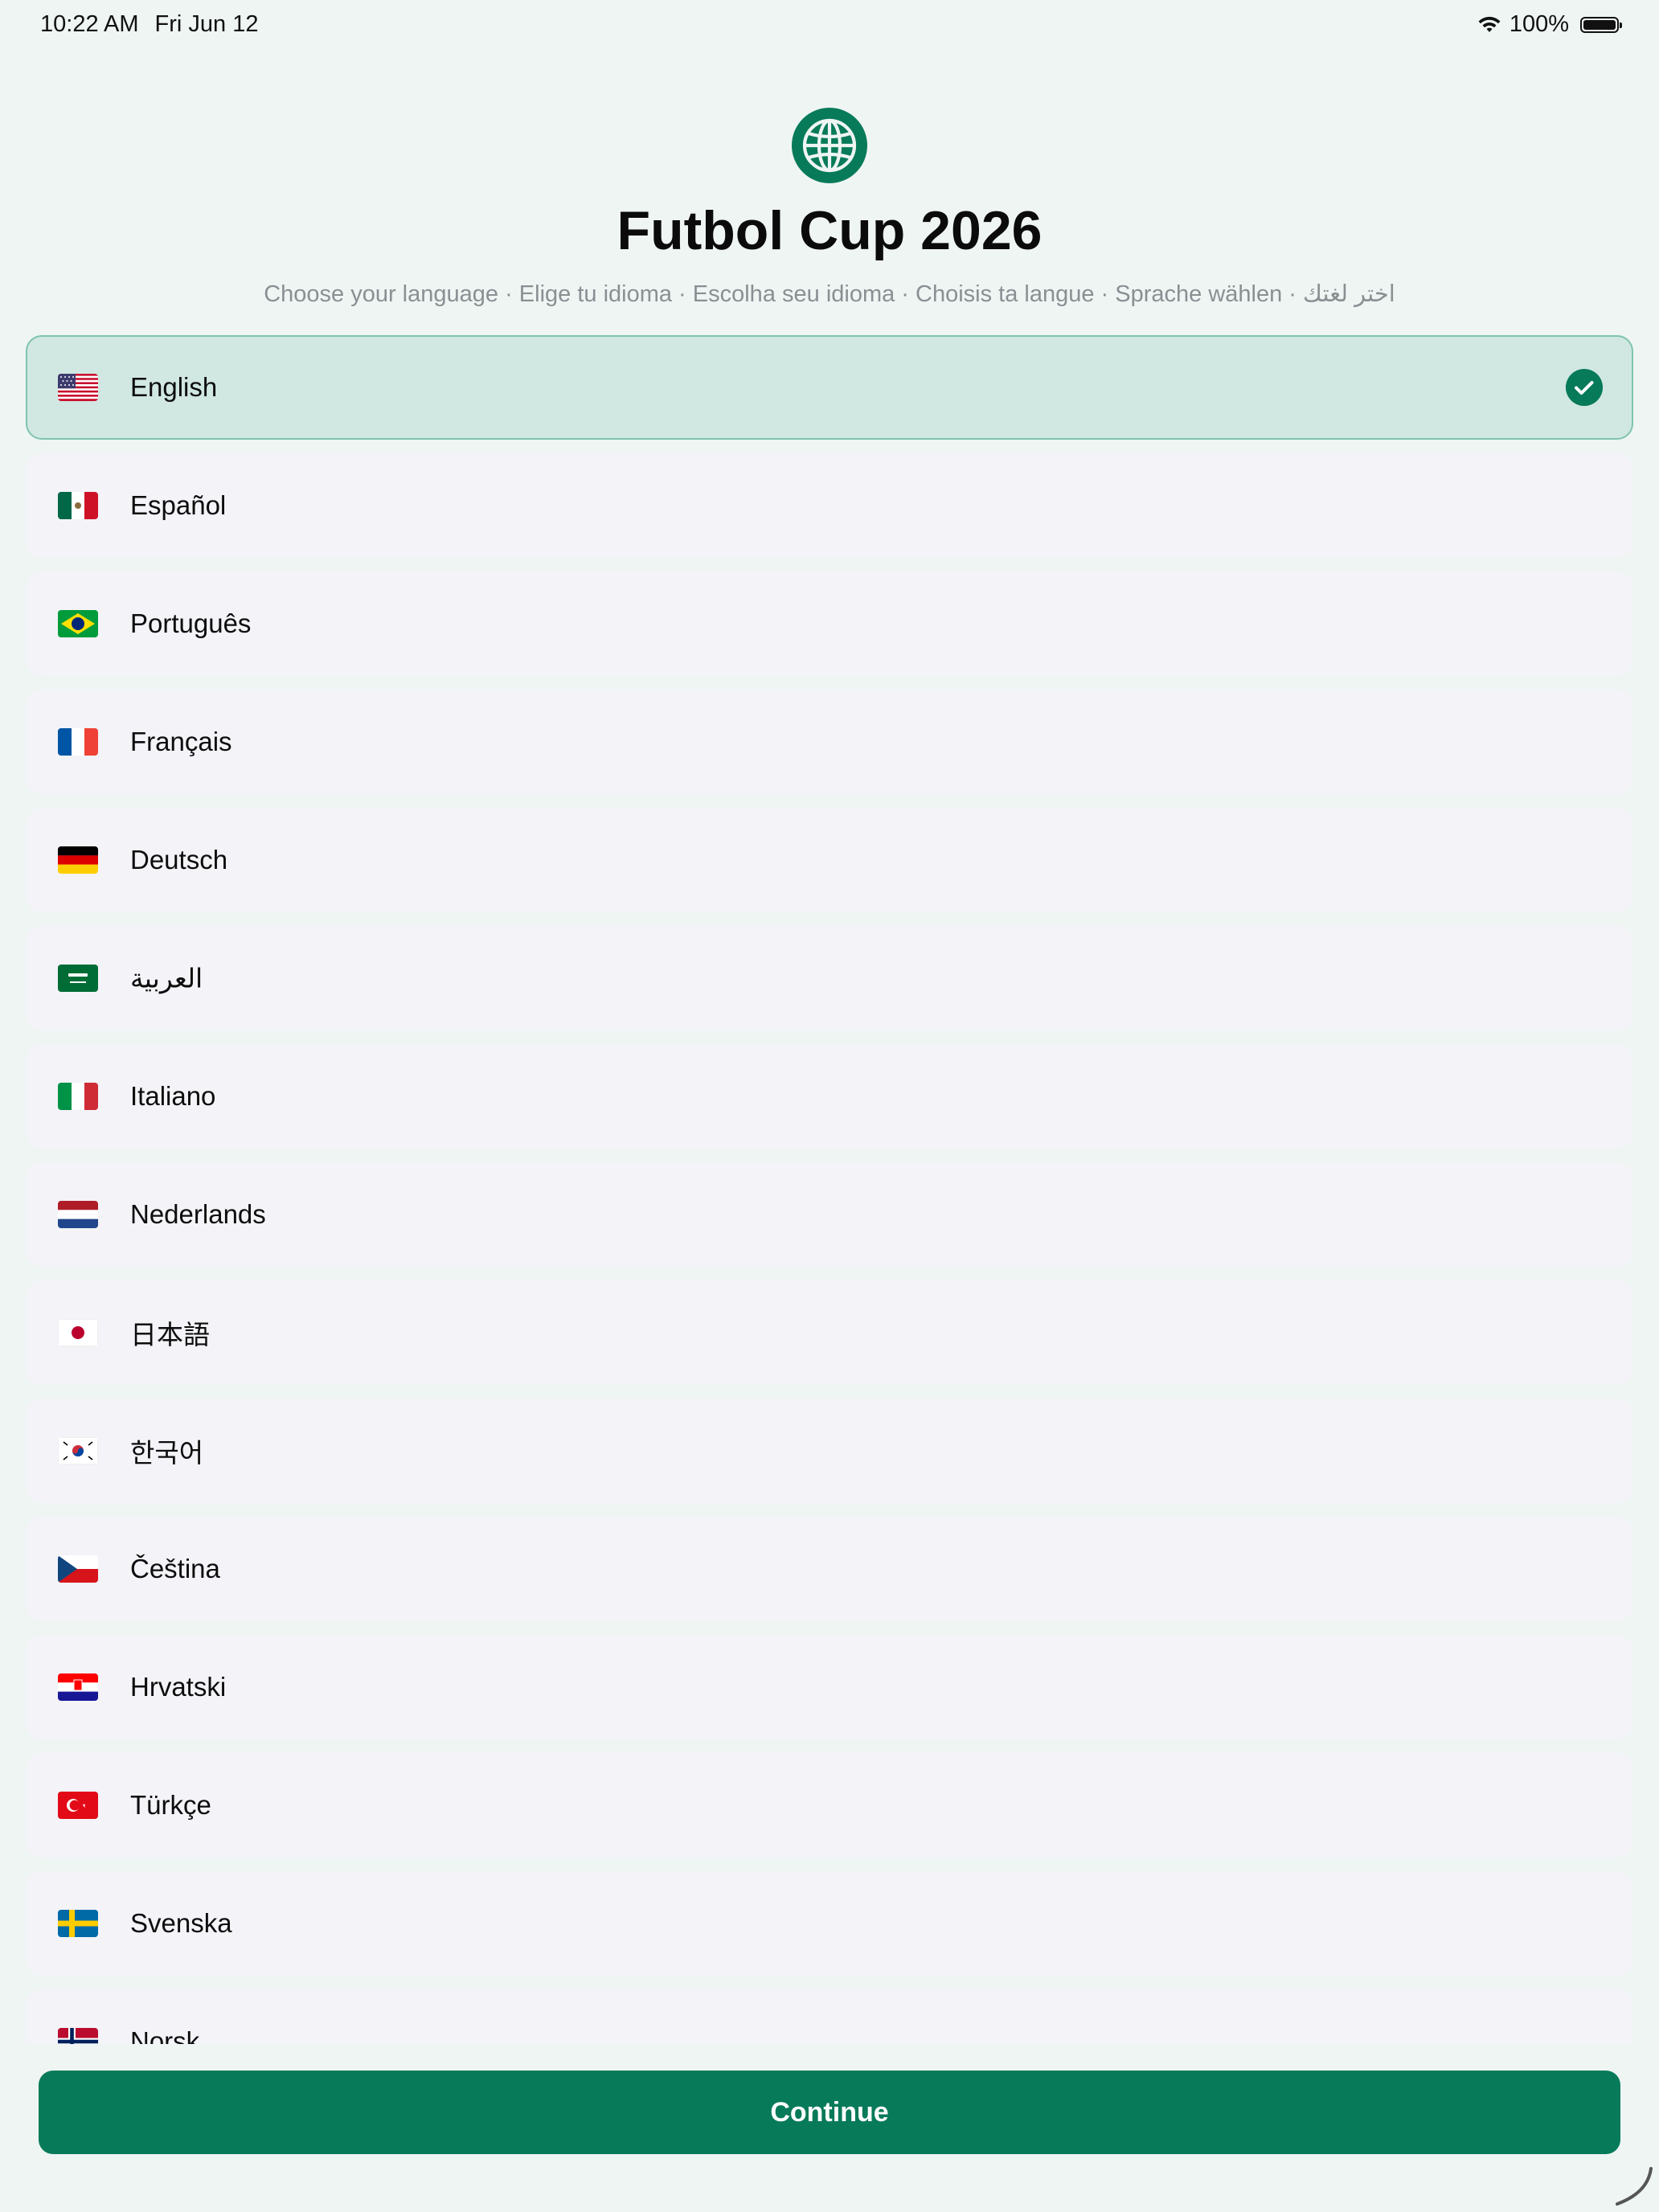 The width and height of the screenshot is (1659, 2212). What do you see at coordinates (166, 978) in the screenshot?
I see `language-label: العربية` at bounding box center [166, 978].